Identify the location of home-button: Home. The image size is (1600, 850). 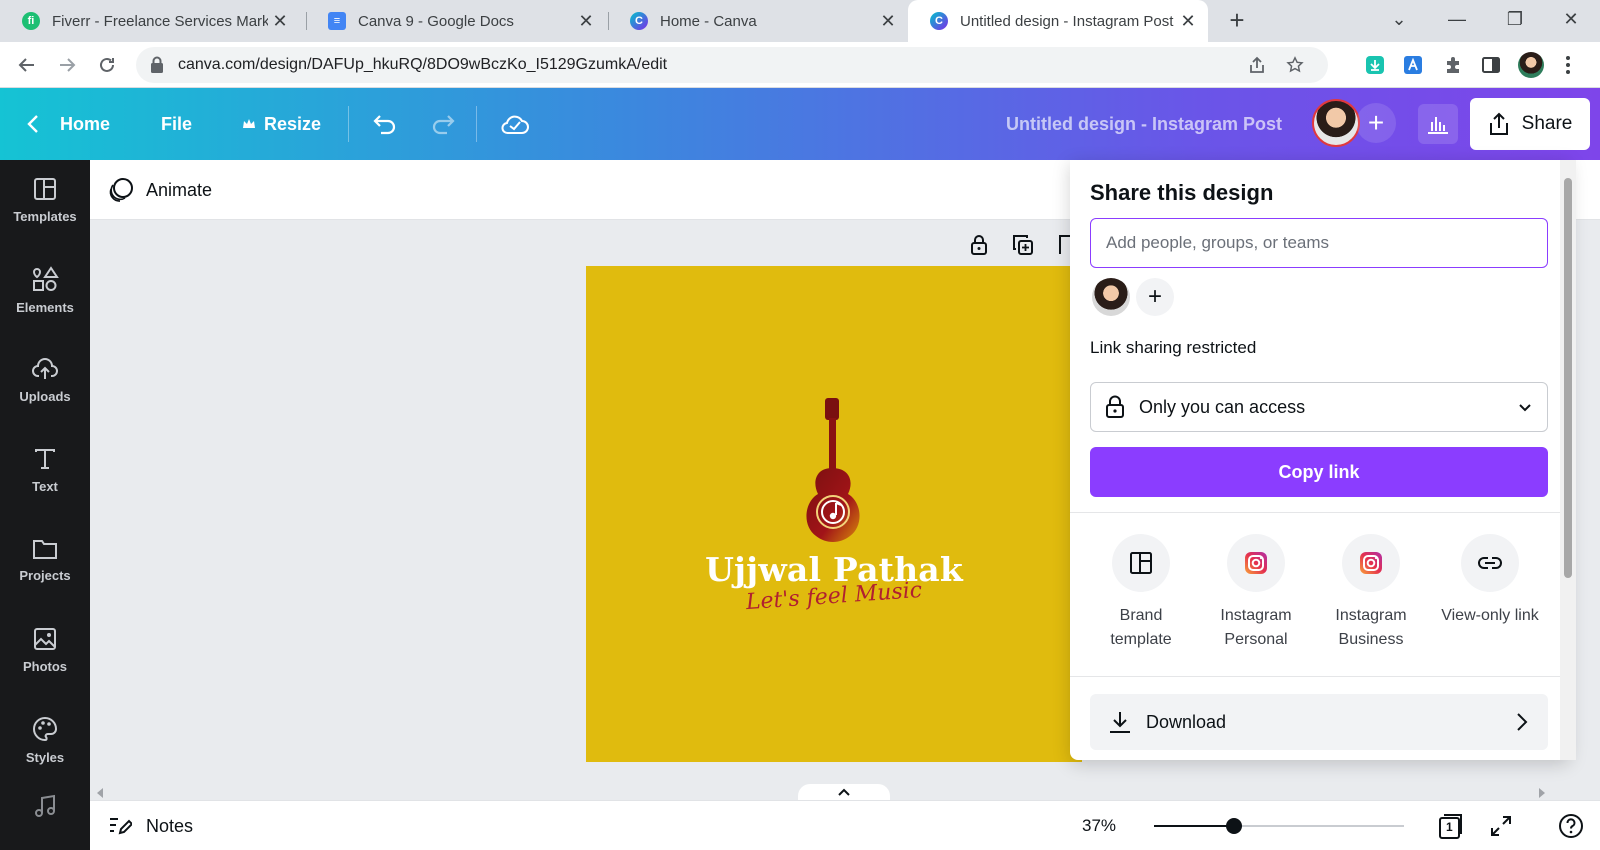
(68, 124).